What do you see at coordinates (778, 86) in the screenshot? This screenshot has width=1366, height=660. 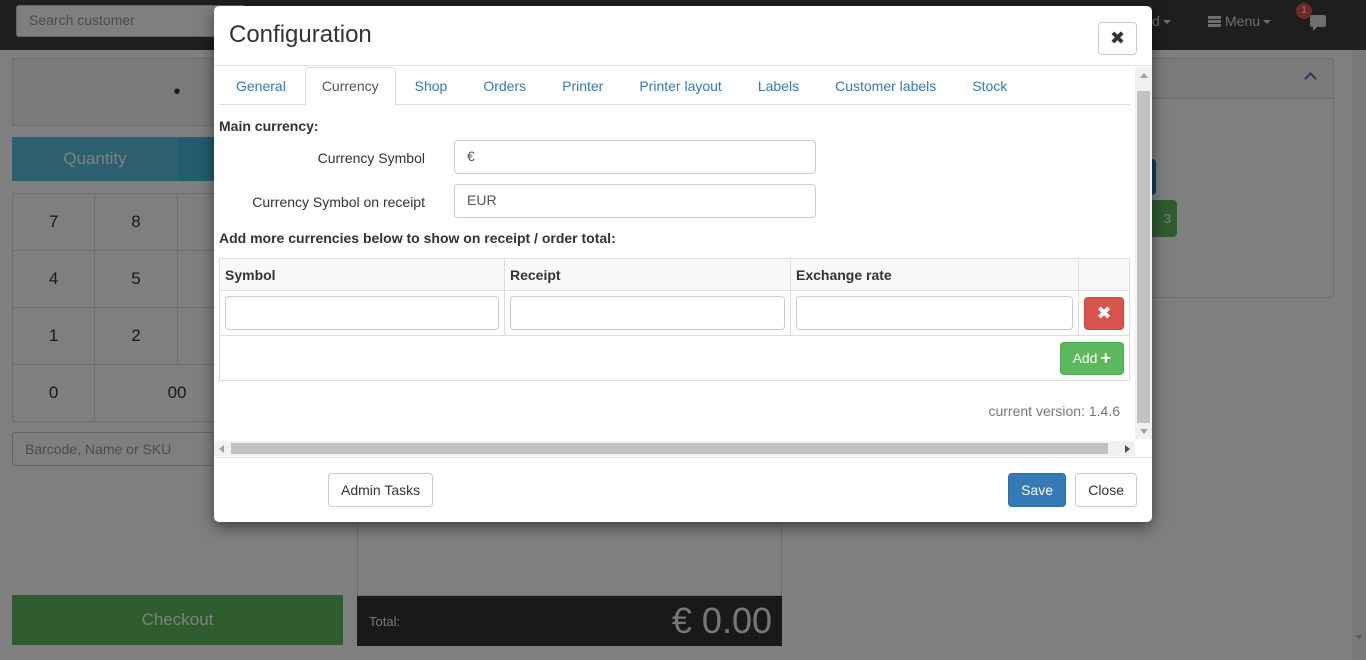 I see `tab-labels: Labels` at bounding box center [778, 86].